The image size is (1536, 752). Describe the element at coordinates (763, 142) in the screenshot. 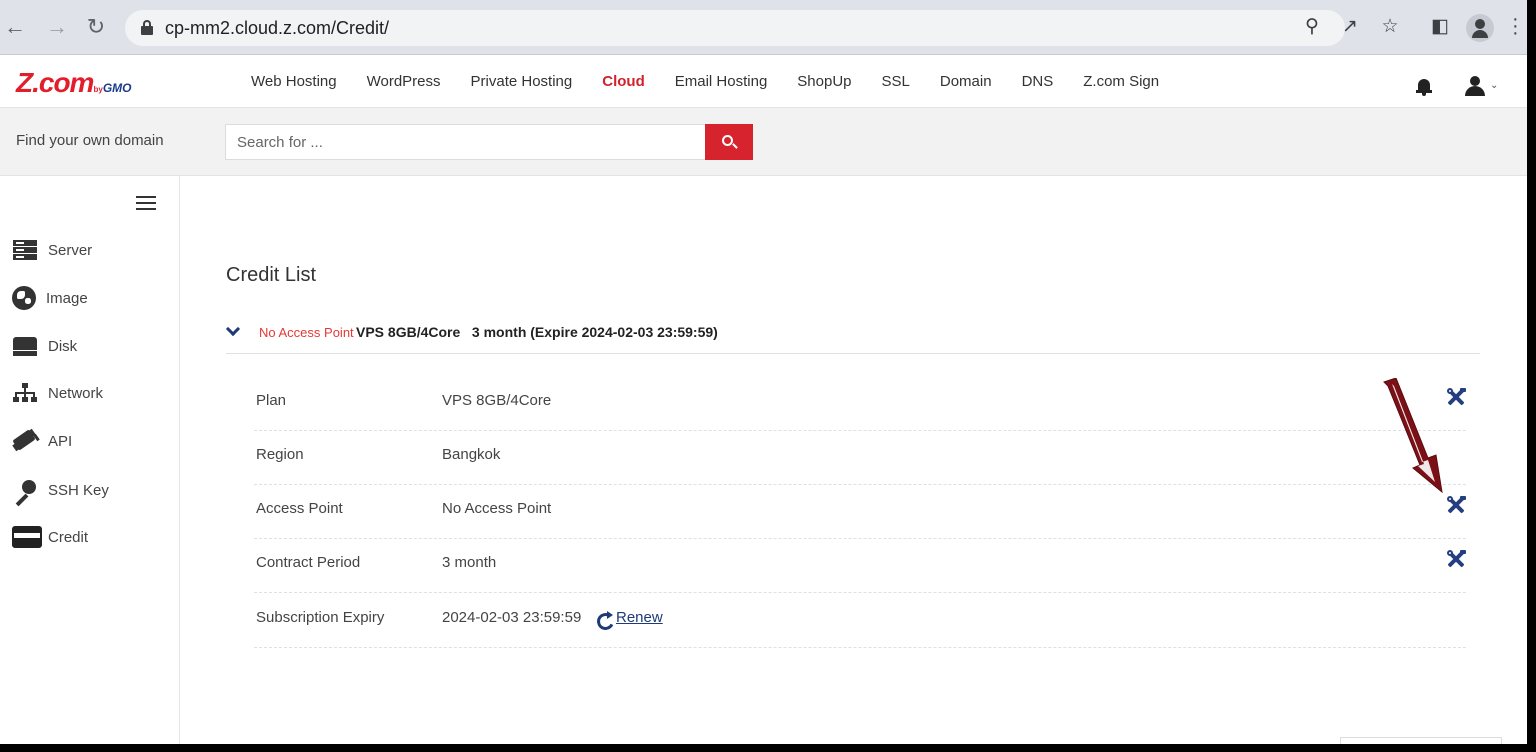

I see `domain-search-bar: Find your own domain` at that location.